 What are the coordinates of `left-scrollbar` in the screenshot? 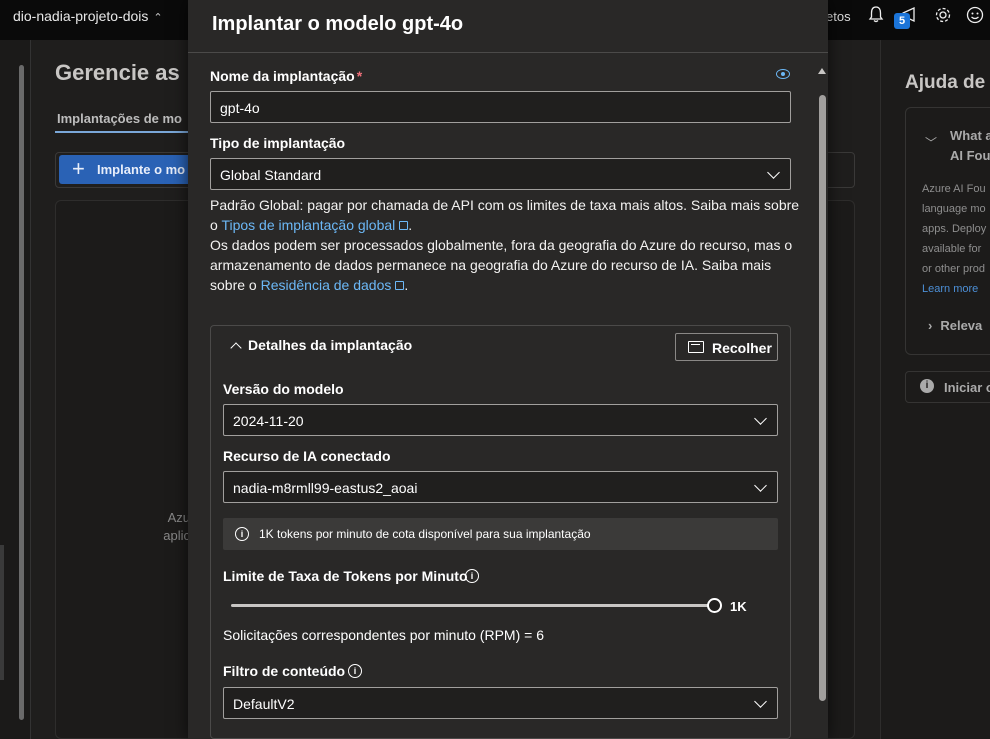 It's located at (21, 392).